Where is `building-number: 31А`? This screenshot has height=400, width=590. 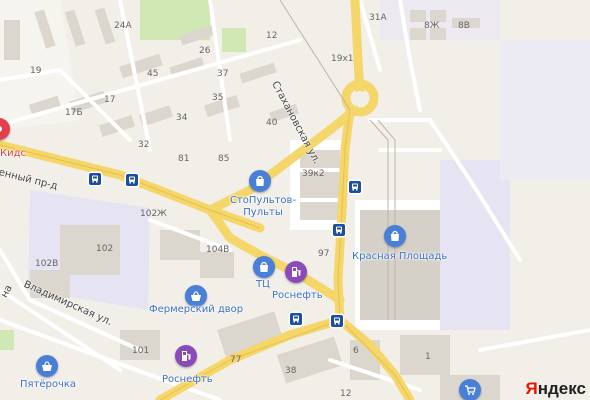 building-number: 31А is located at coordinates (378, 18).